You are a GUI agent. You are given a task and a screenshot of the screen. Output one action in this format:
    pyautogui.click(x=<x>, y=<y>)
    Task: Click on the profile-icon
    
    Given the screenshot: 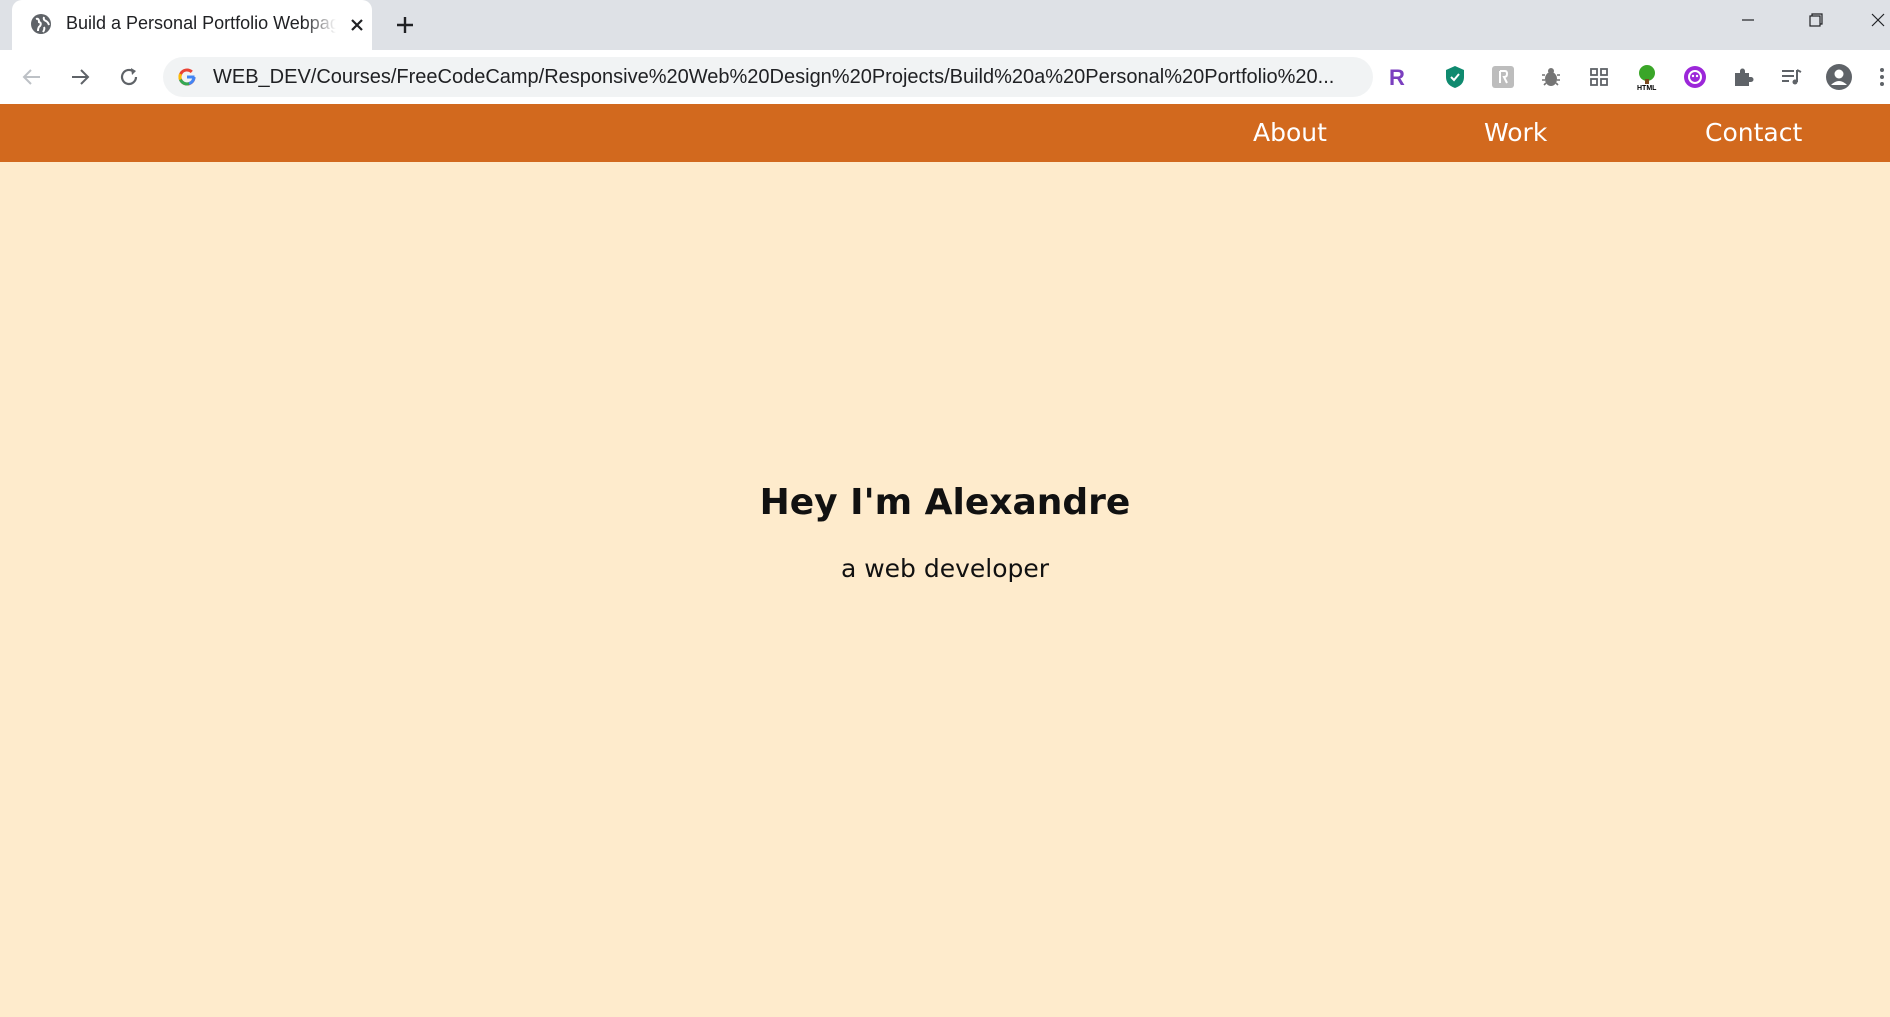 What is the action you would take?
    pyautogui.click(x=1839, y=77)
    